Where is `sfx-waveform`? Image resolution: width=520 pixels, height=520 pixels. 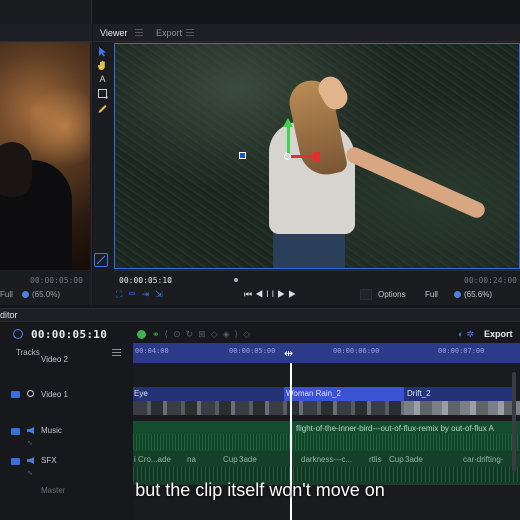 sfx-waveform is located at coordinates (326, 474).